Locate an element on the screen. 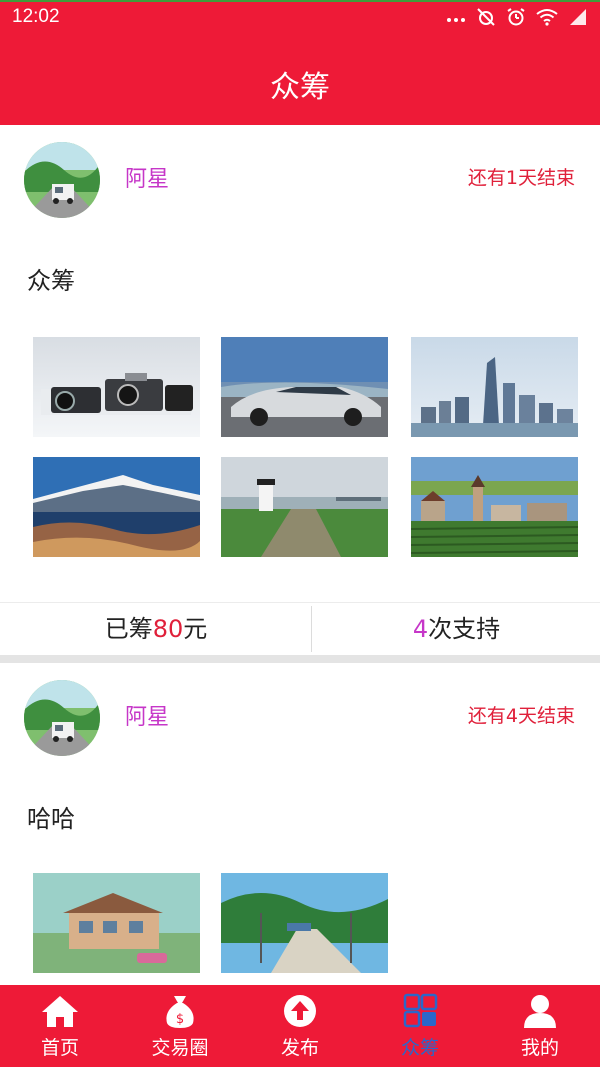 This screenshot has width=600, height=1067. status-icons is located at coordinates (517, 19).